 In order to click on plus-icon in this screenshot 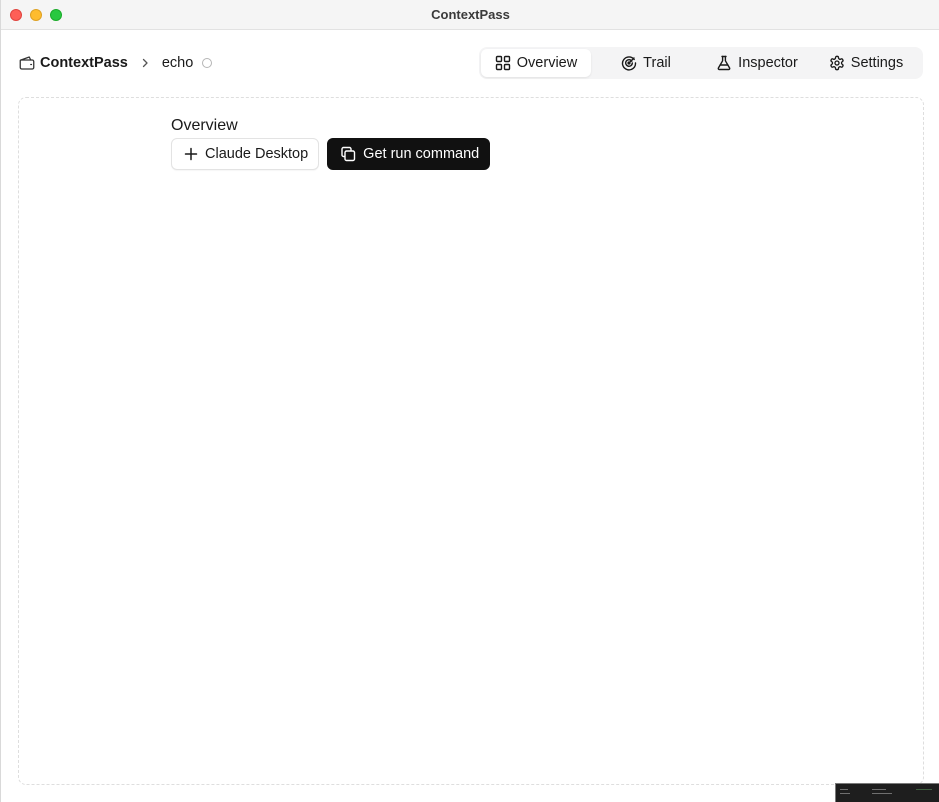, I will do `click(191, 154)`.